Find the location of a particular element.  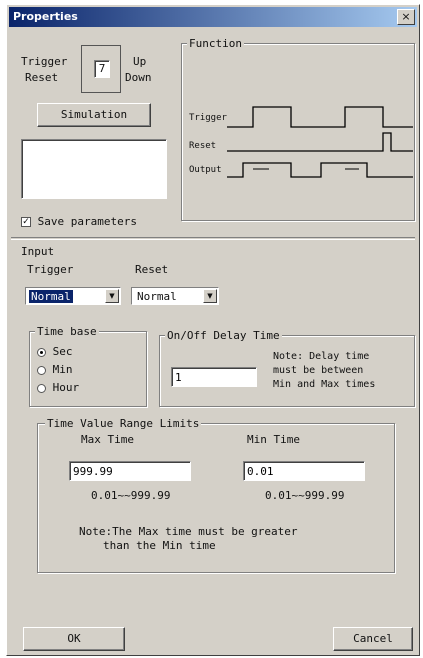

min-time-range: 0.01~~999.99 is located at coordinates (305, 495).